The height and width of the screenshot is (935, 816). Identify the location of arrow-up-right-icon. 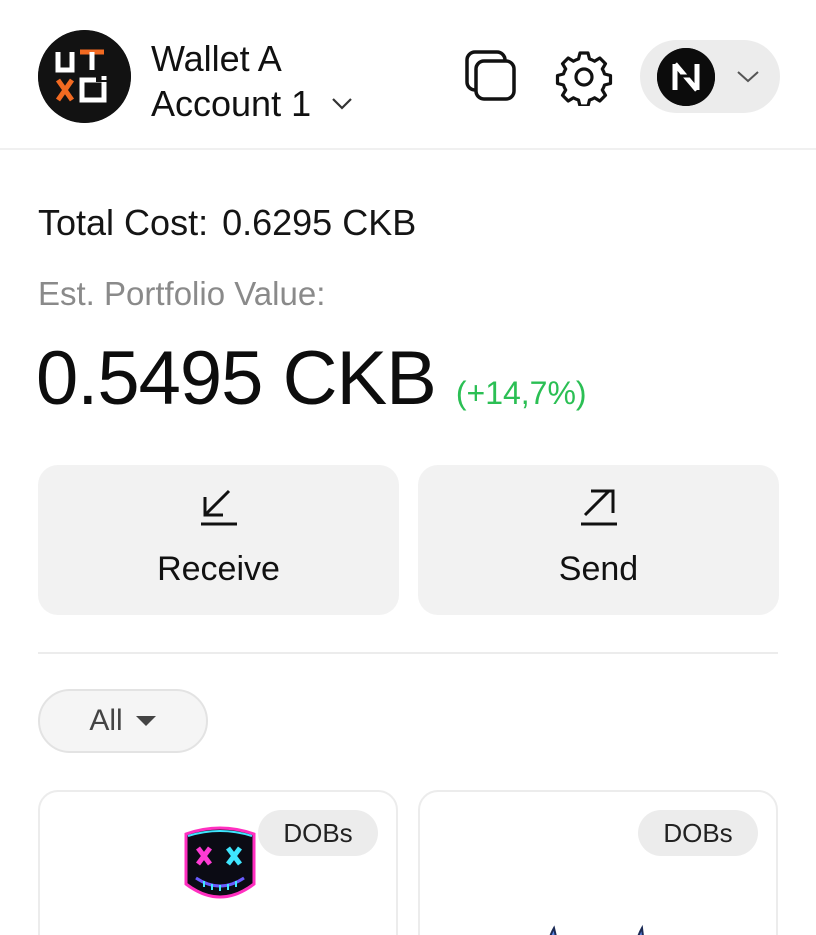
(598, 507).